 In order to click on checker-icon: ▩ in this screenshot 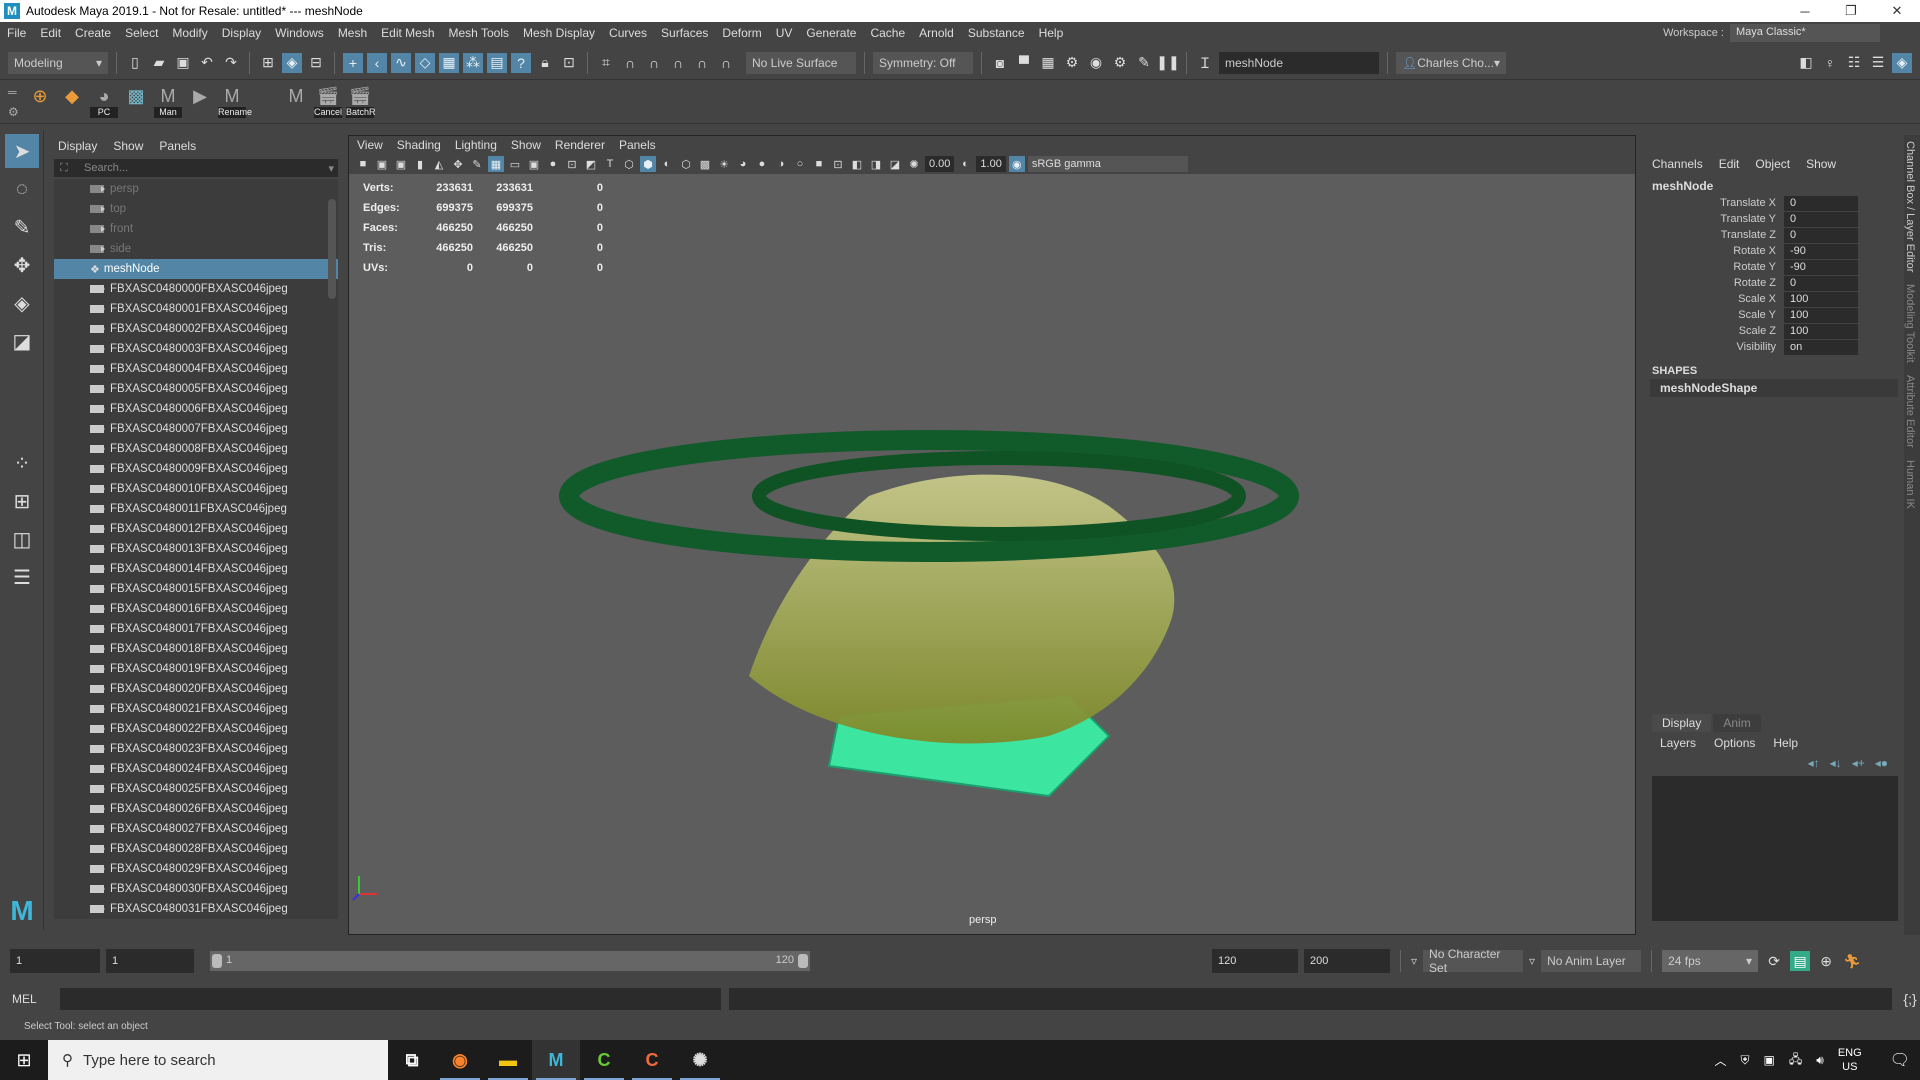, I will do `click(136, 102)`.